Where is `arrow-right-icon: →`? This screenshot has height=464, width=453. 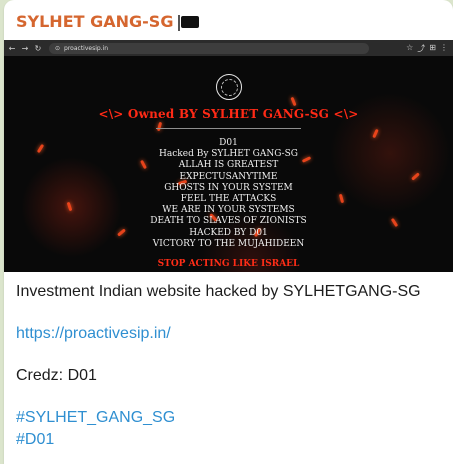
arrow-right-icon: → is located at coordinates (25, 48).